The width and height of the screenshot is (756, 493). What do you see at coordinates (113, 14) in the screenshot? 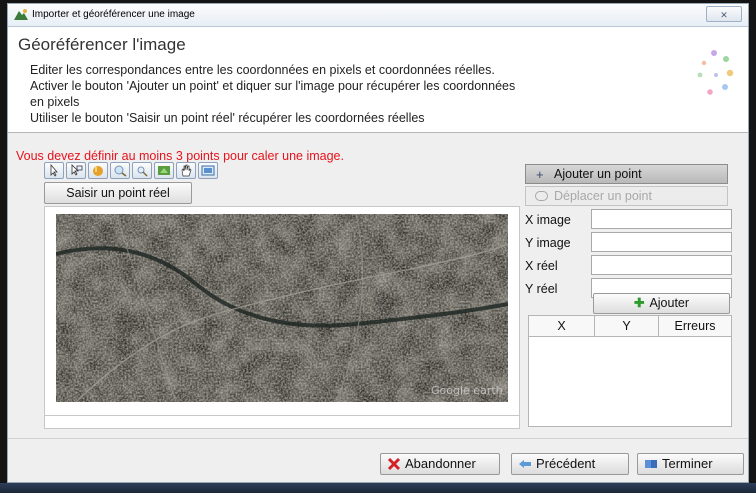
I see `window-title: Importer et géoréférencer une image` at bounding box center [113, 14].